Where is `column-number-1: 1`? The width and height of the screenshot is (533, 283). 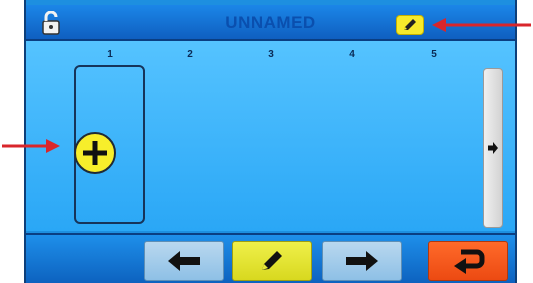 column-number-1: 1 is located at coordinates (110, 54).